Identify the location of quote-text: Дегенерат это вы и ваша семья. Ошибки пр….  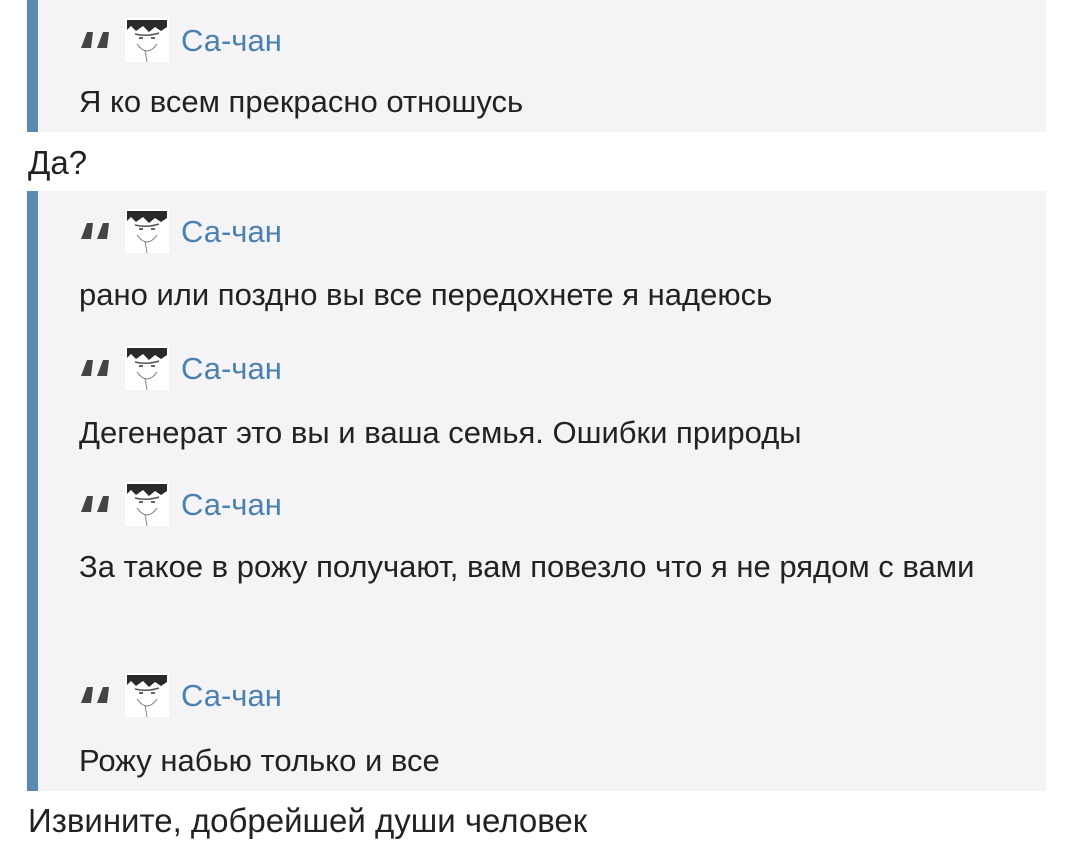
(440, 432).